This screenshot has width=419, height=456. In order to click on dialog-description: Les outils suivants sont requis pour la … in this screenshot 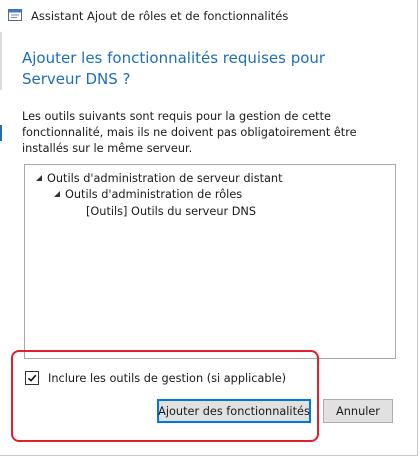, I will do `click(189, 132)`.